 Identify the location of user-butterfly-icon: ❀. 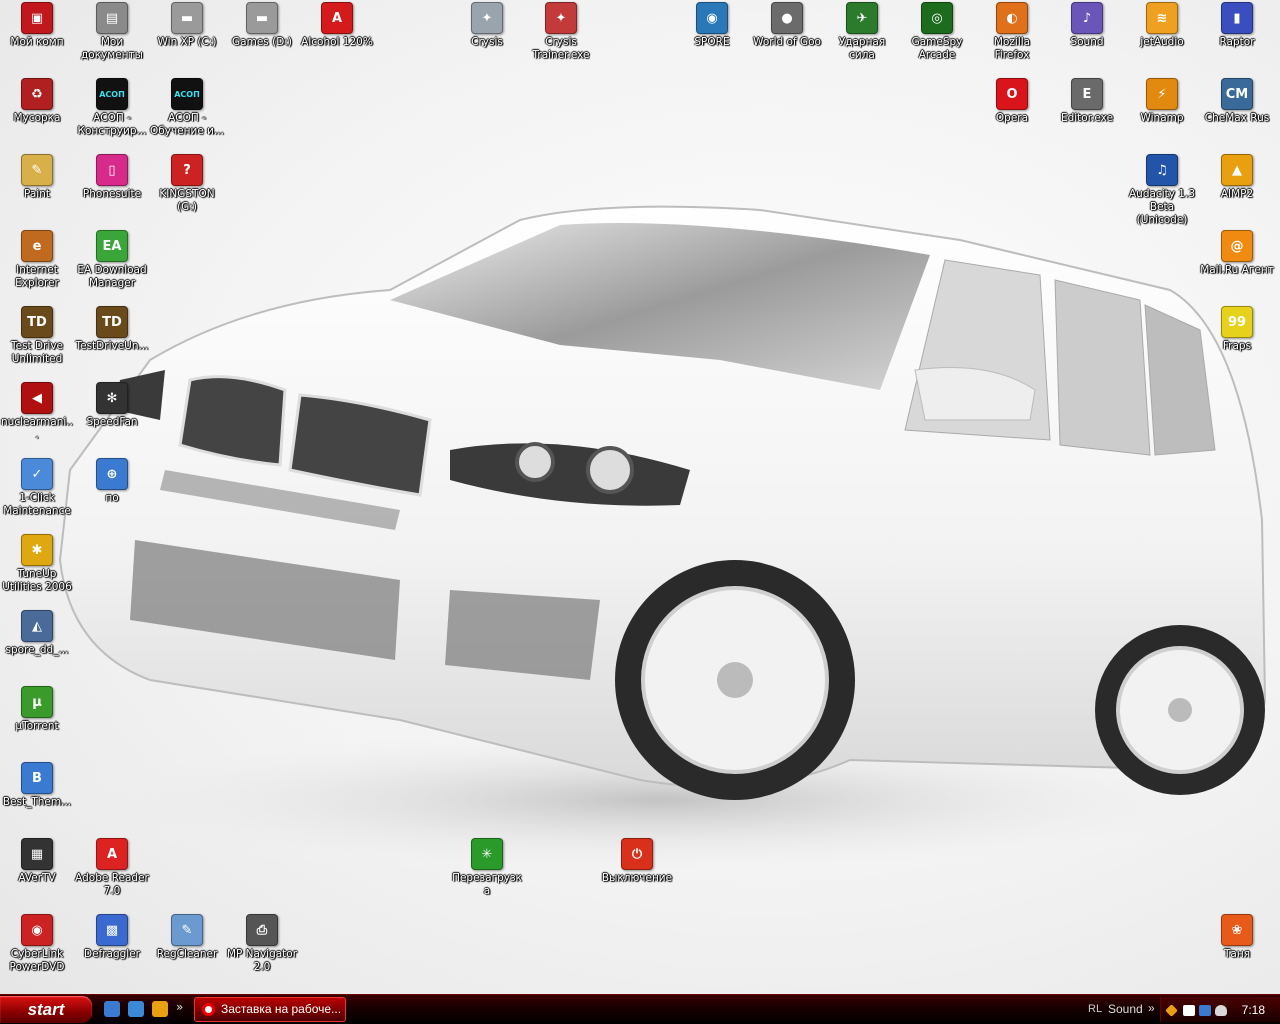
(1237, 930).